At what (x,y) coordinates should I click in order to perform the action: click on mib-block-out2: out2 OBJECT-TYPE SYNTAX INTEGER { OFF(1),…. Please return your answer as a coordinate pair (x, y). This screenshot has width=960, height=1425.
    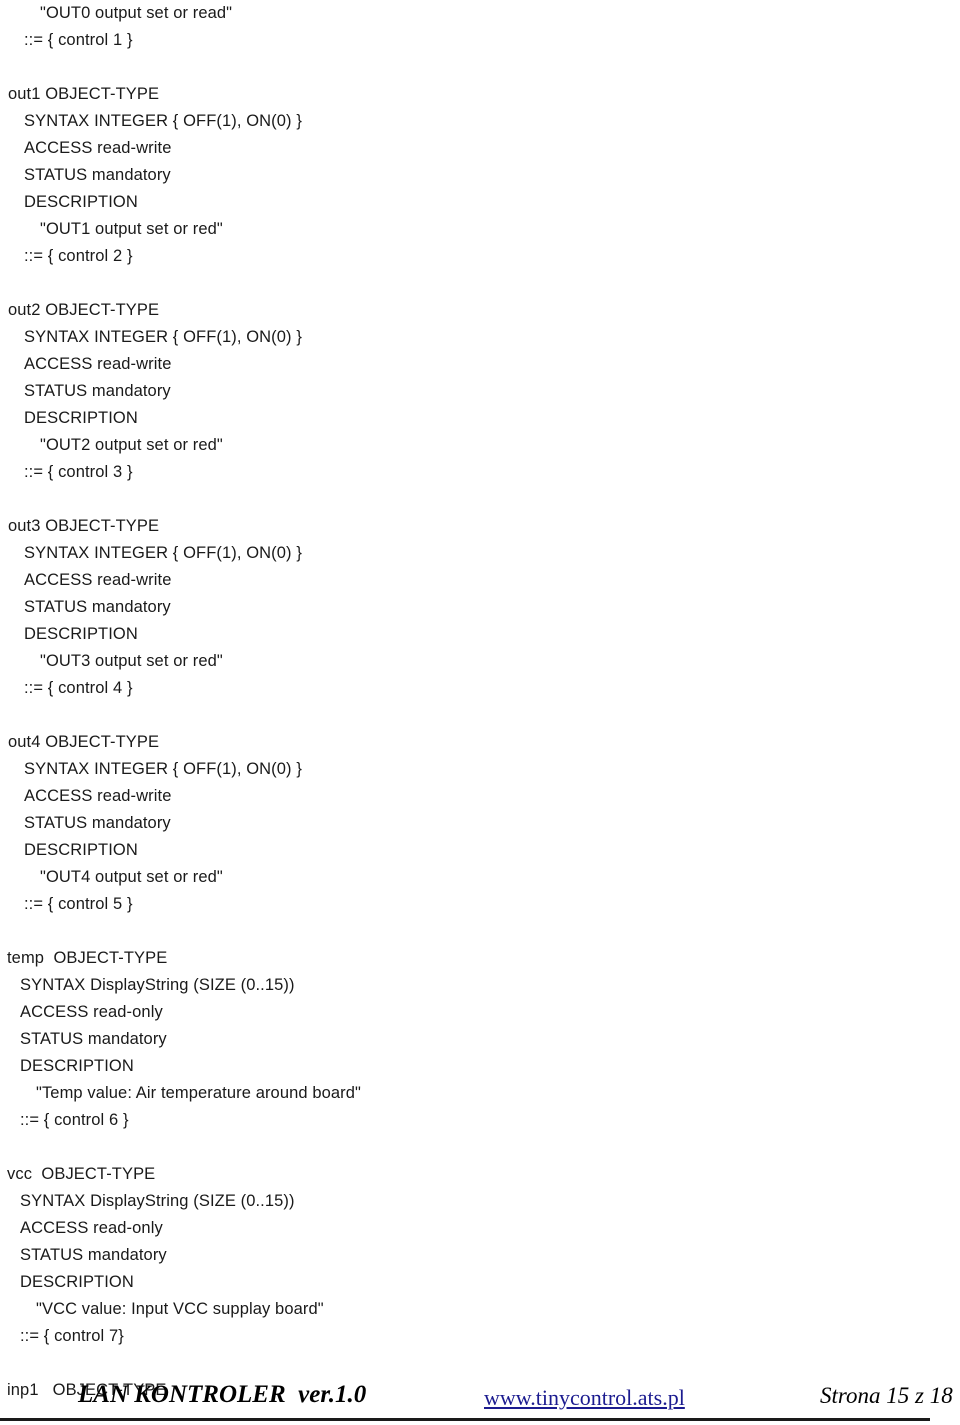
    Looking at the image, I should click on (480, 391).